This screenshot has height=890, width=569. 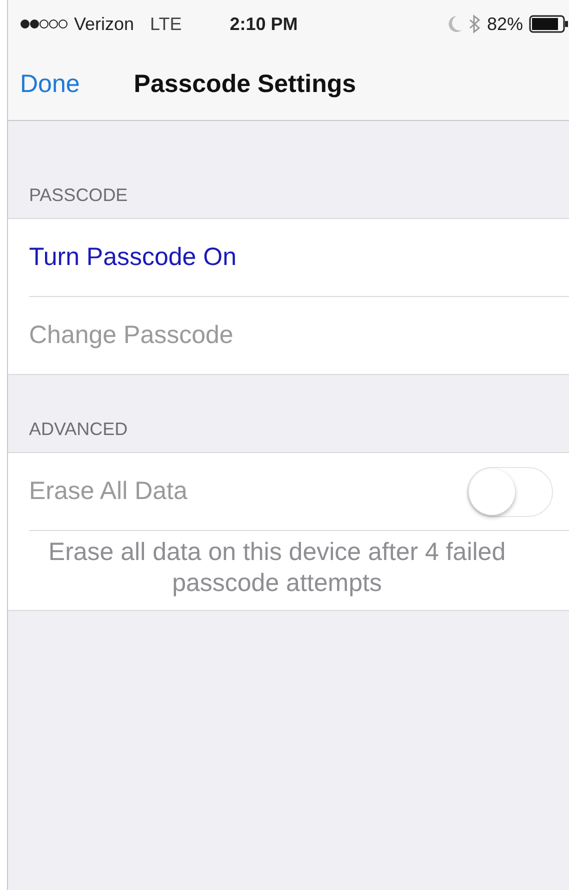 What do you see at coordinates (277, 568) in the screenshot?
I see `description-text: Erase all data on this device after 4 failed passcode attempts` at bounding box center [277, 568].